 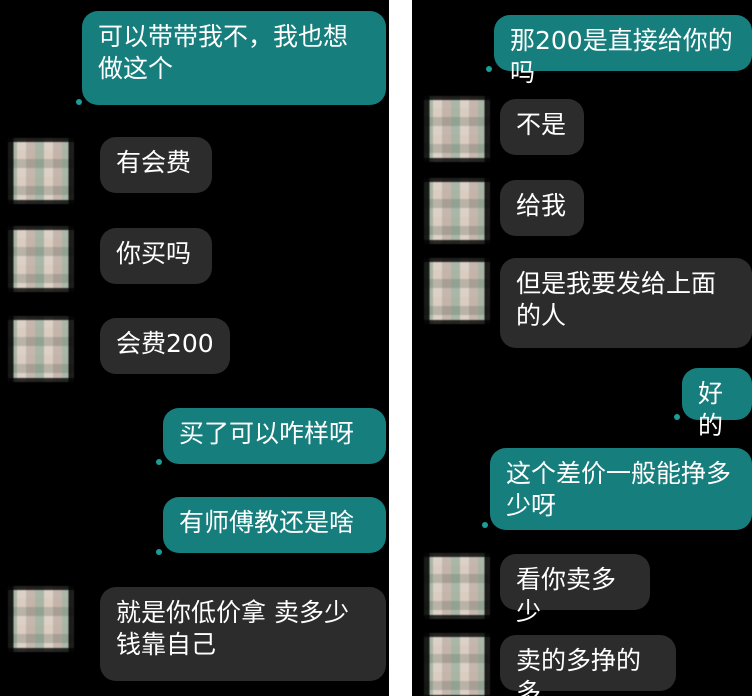 What do you see at coordinates (232, 628) in the screenshot?
I see `message-text: 就是你低价拿 卖多少钱靠自己` at bounding box center [232, 628].